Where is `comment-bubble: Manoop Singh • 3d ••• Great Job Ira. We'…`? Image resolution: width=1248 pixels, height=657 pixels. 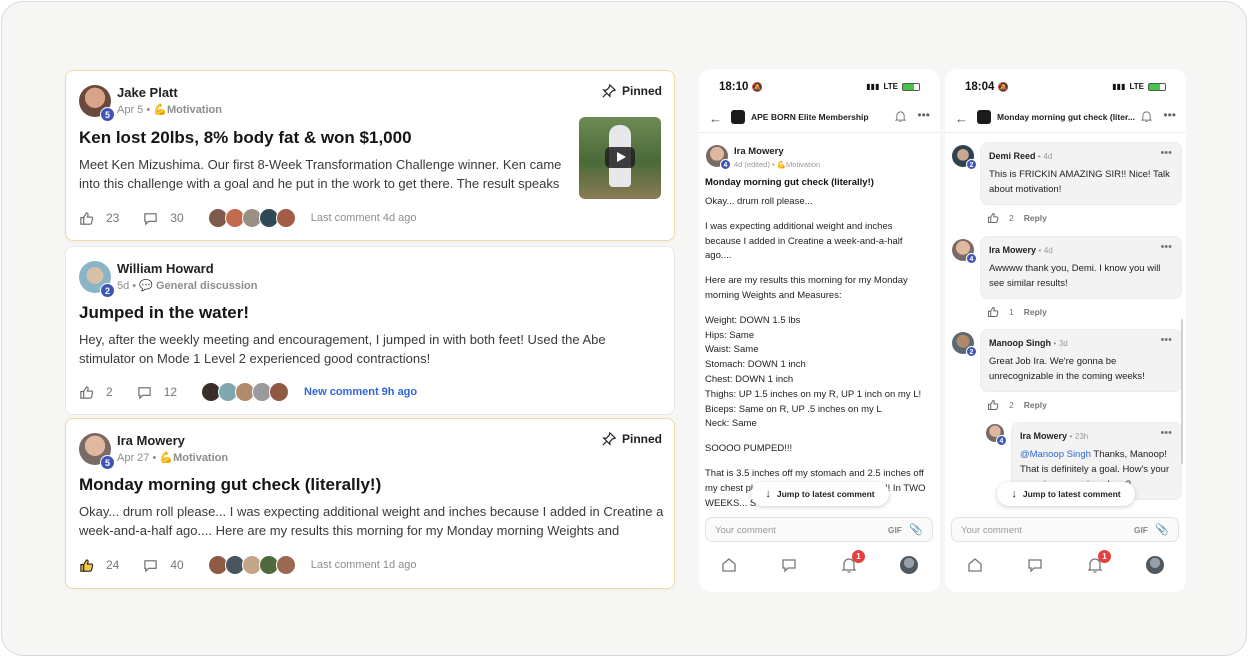
comment-bubble: Manoop Singh • 3d ••• Great Job Ira. We'… is located at coordinates (1081, 360).